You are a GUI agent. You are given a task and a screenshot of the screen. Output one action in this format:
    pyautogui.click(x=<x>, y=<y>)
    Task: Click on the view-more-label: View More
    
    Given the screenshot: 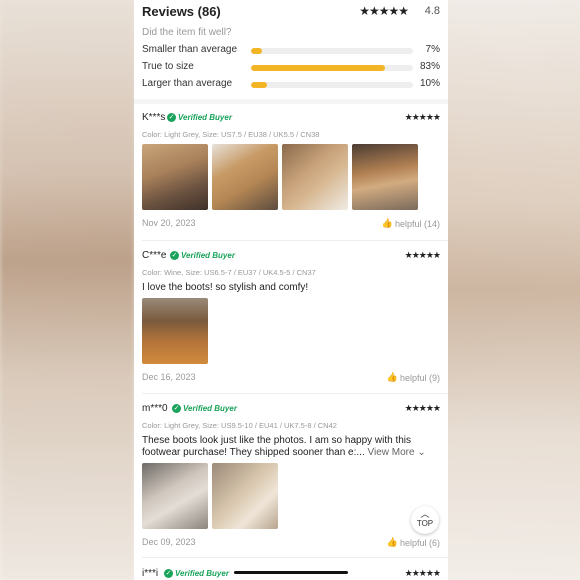 What is the action you would take?
    pyautogui.click(x=391, y=452)
    